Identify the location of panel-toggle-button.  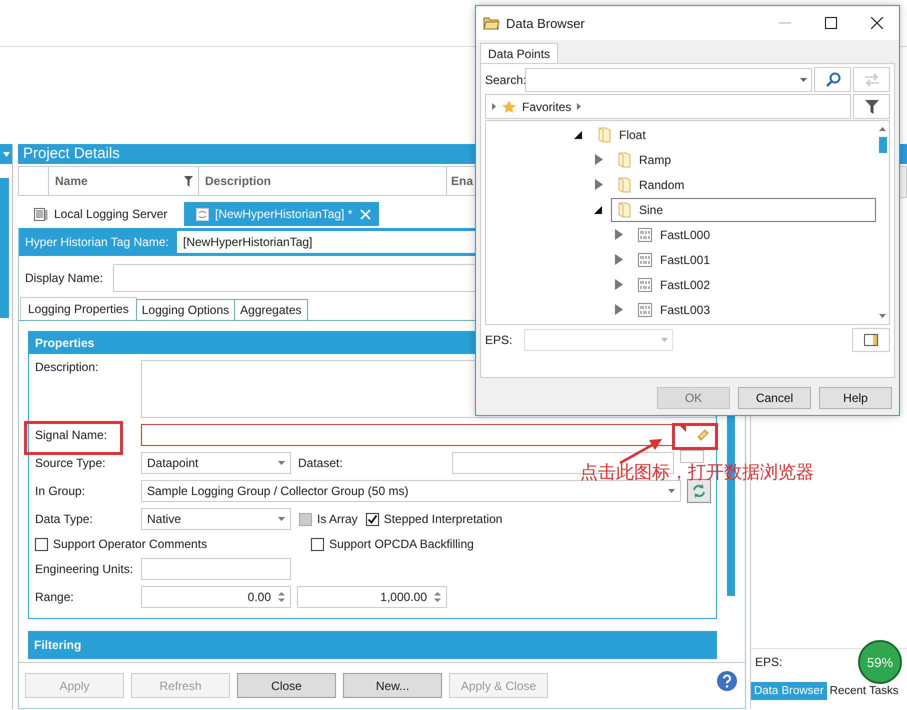
(871, 340).